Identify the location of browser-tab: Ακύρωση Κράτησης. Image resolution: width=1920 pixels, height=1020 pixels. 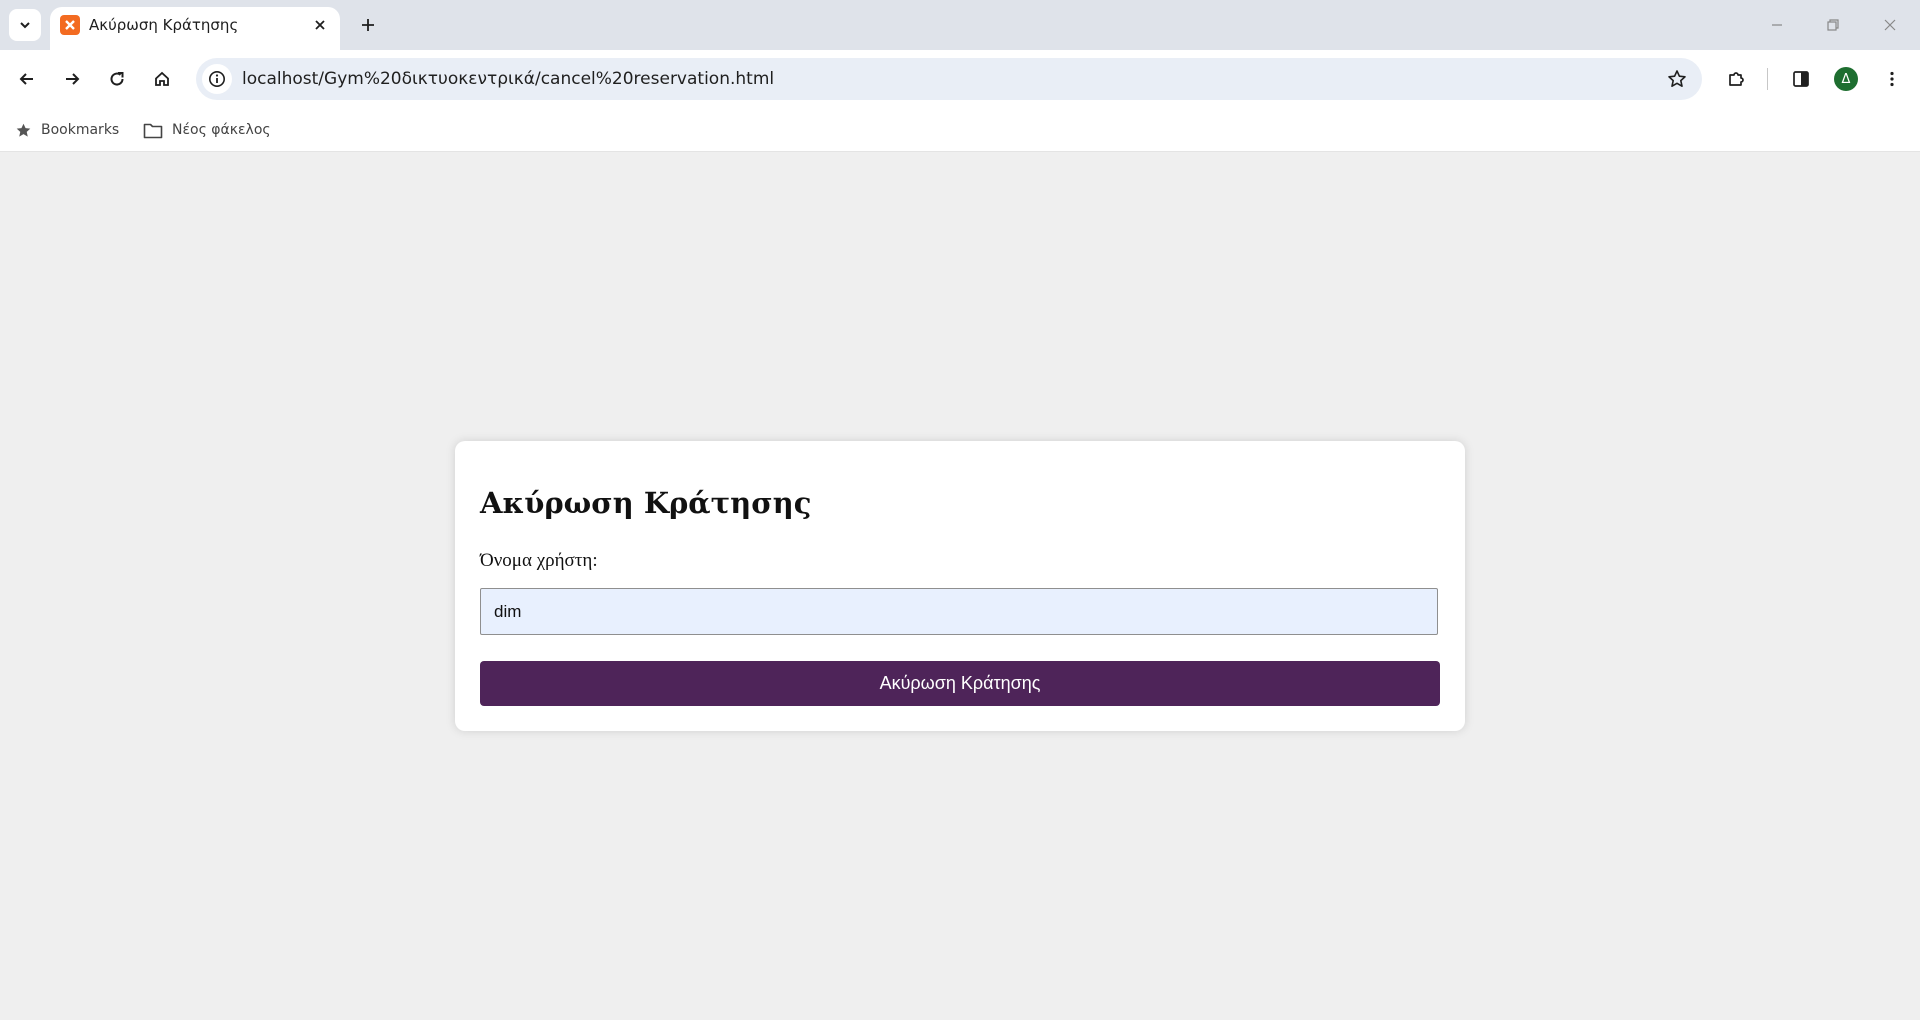
(195, 28).